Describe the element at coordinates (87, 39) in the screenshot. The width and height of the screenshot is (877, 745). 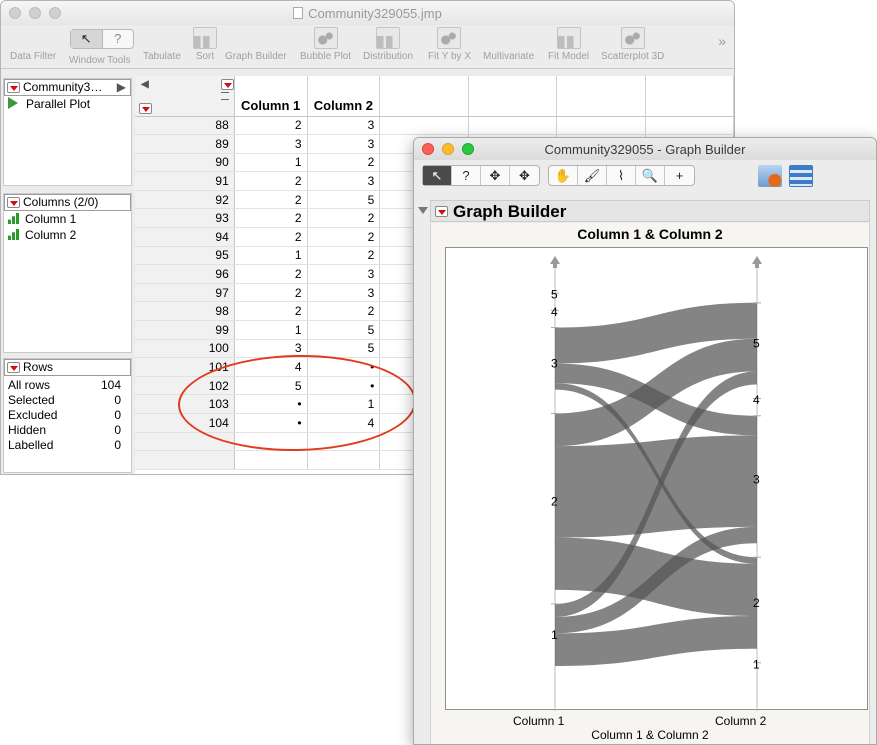
I see `arrow-icon: ↖` at that location.